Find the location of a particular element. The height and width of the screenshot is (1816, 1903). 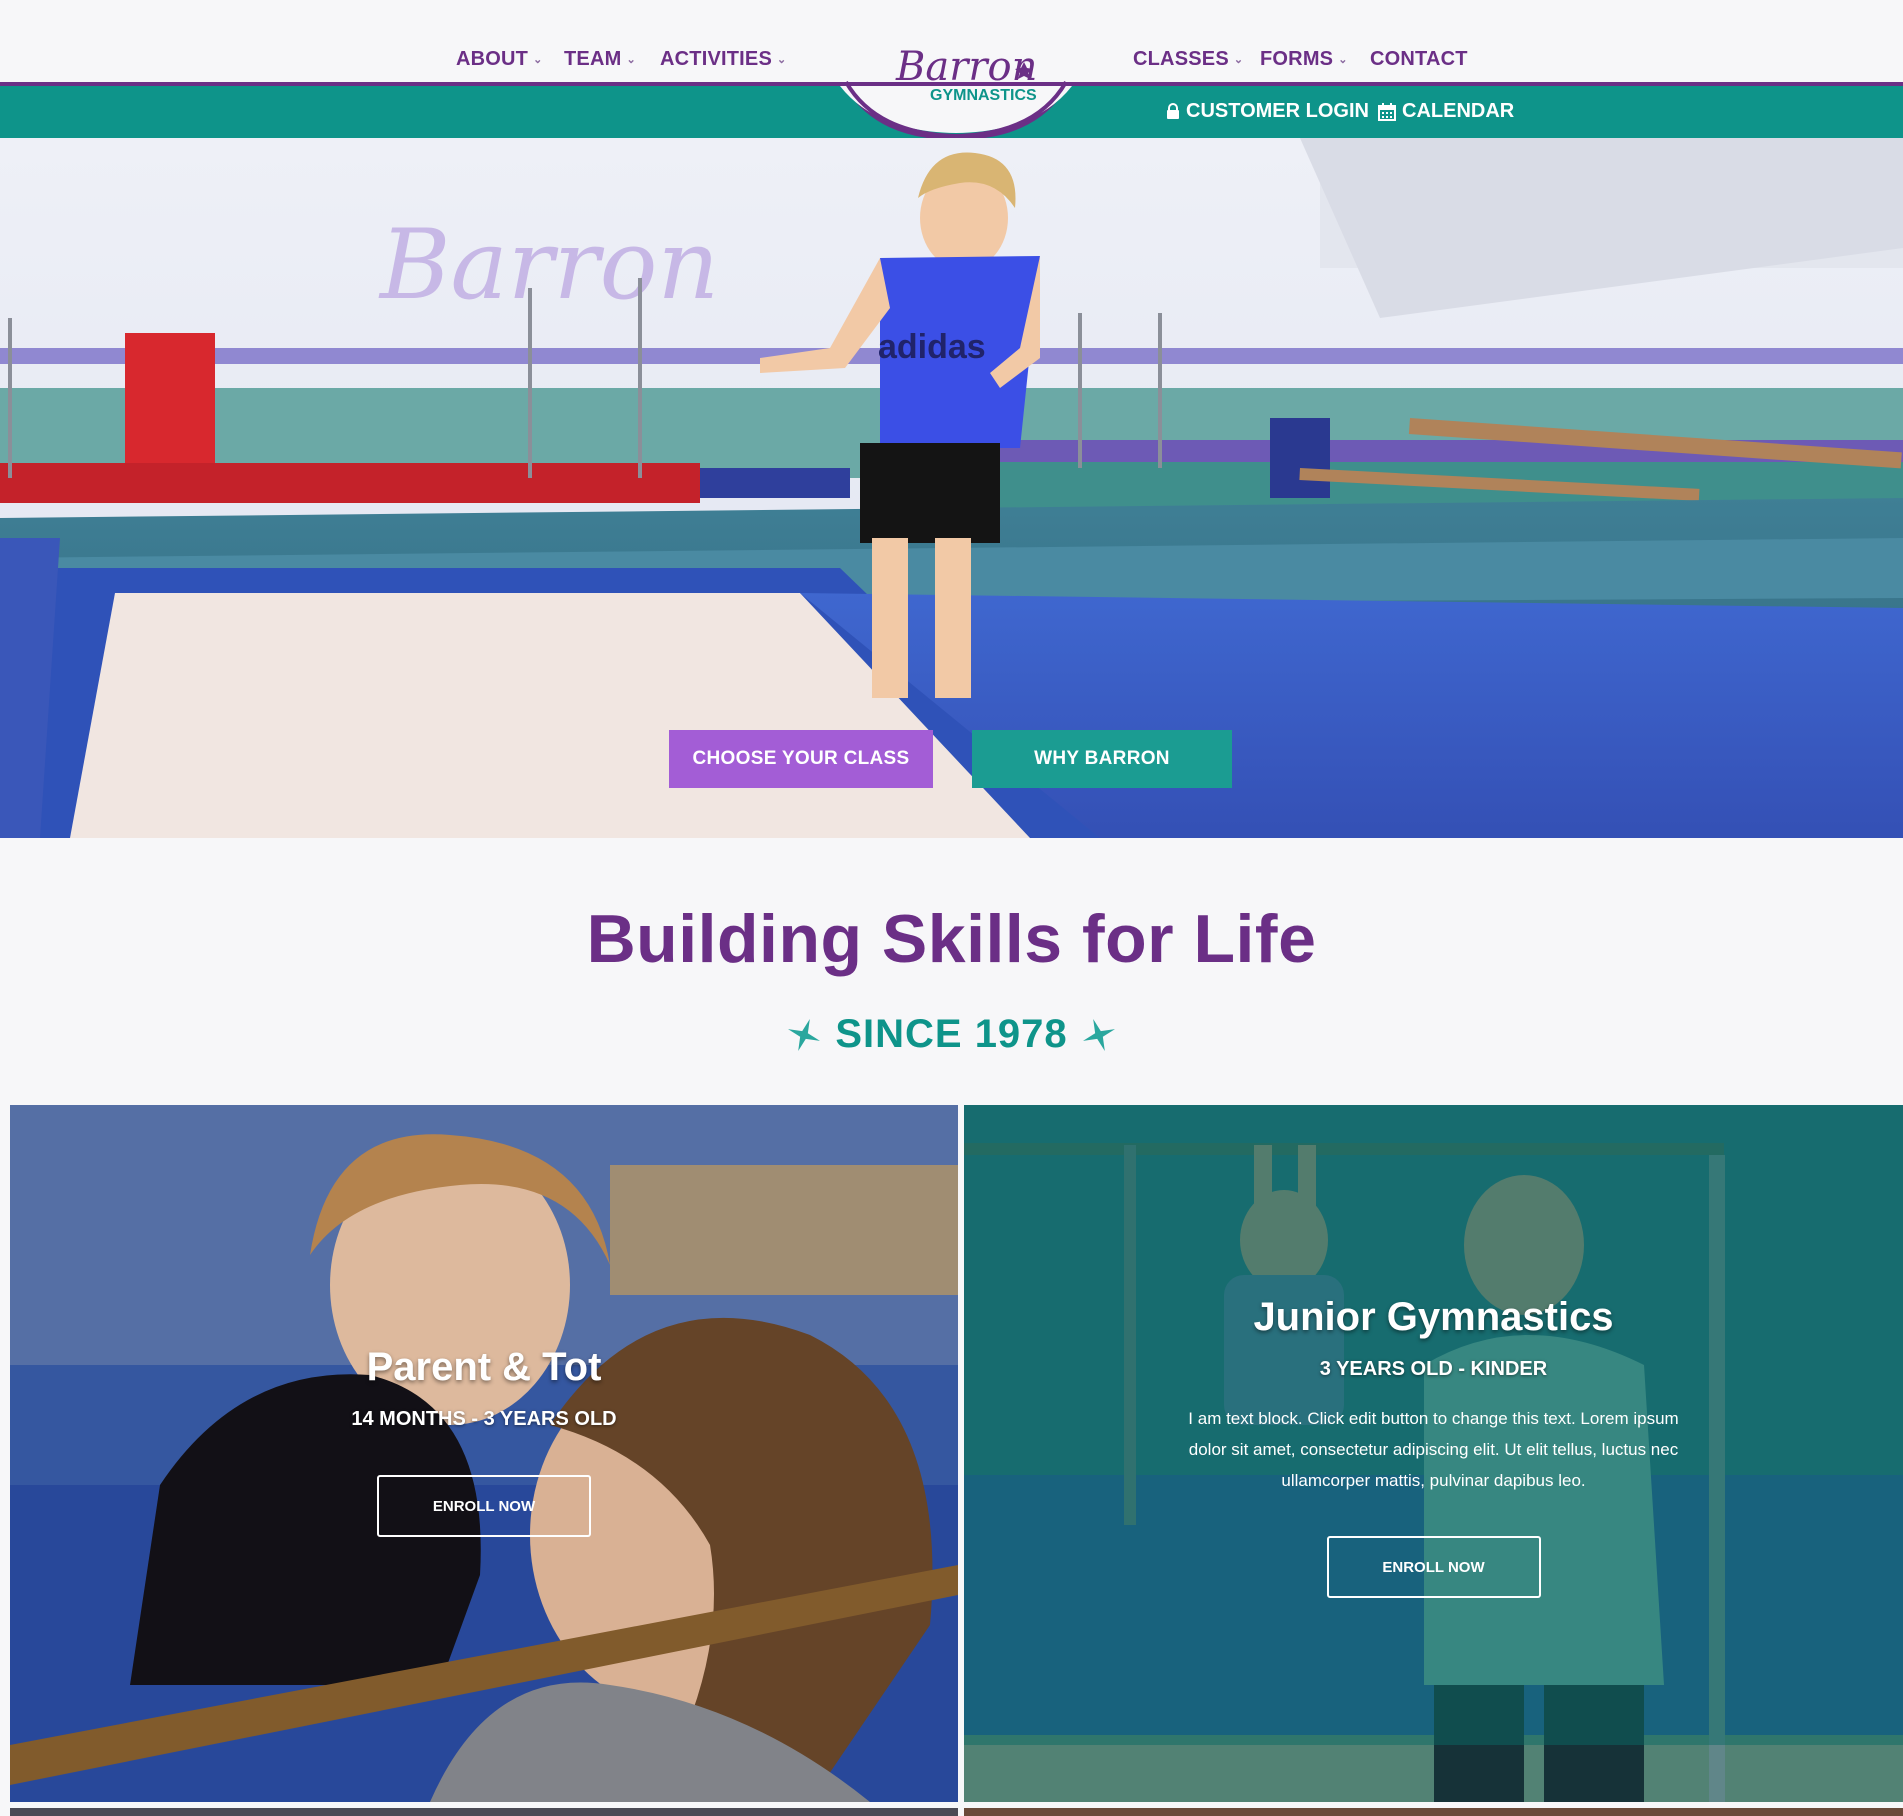

nav-item-about: ABOUT ⌄ is located at coordinates (499, 59).